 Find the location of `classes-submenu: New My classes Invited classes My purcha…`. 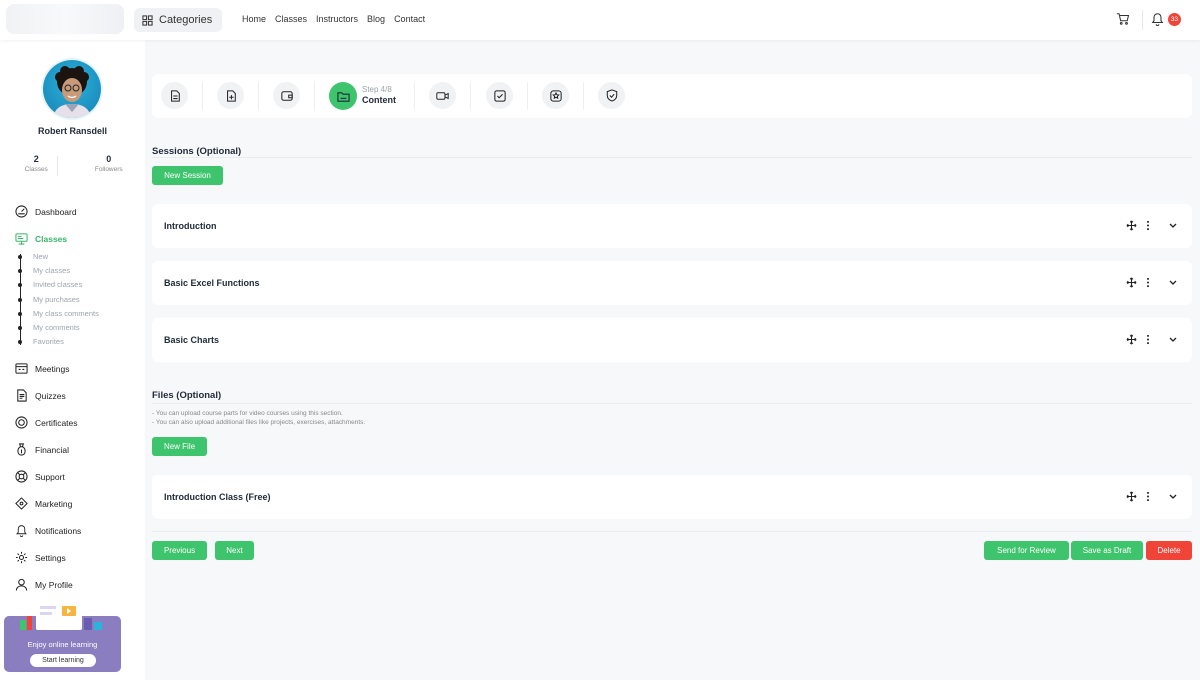

classes-submenu: New My classes Invited classes My purcha… is located at coordinates (79, 299).